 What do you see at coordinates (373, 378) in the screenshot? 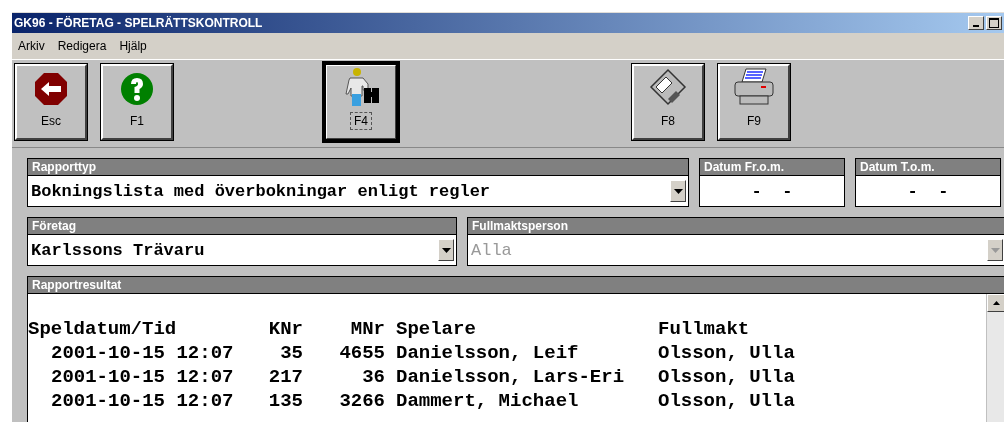
I see `table-cell-text: 36` at bounding box center [373, 378].